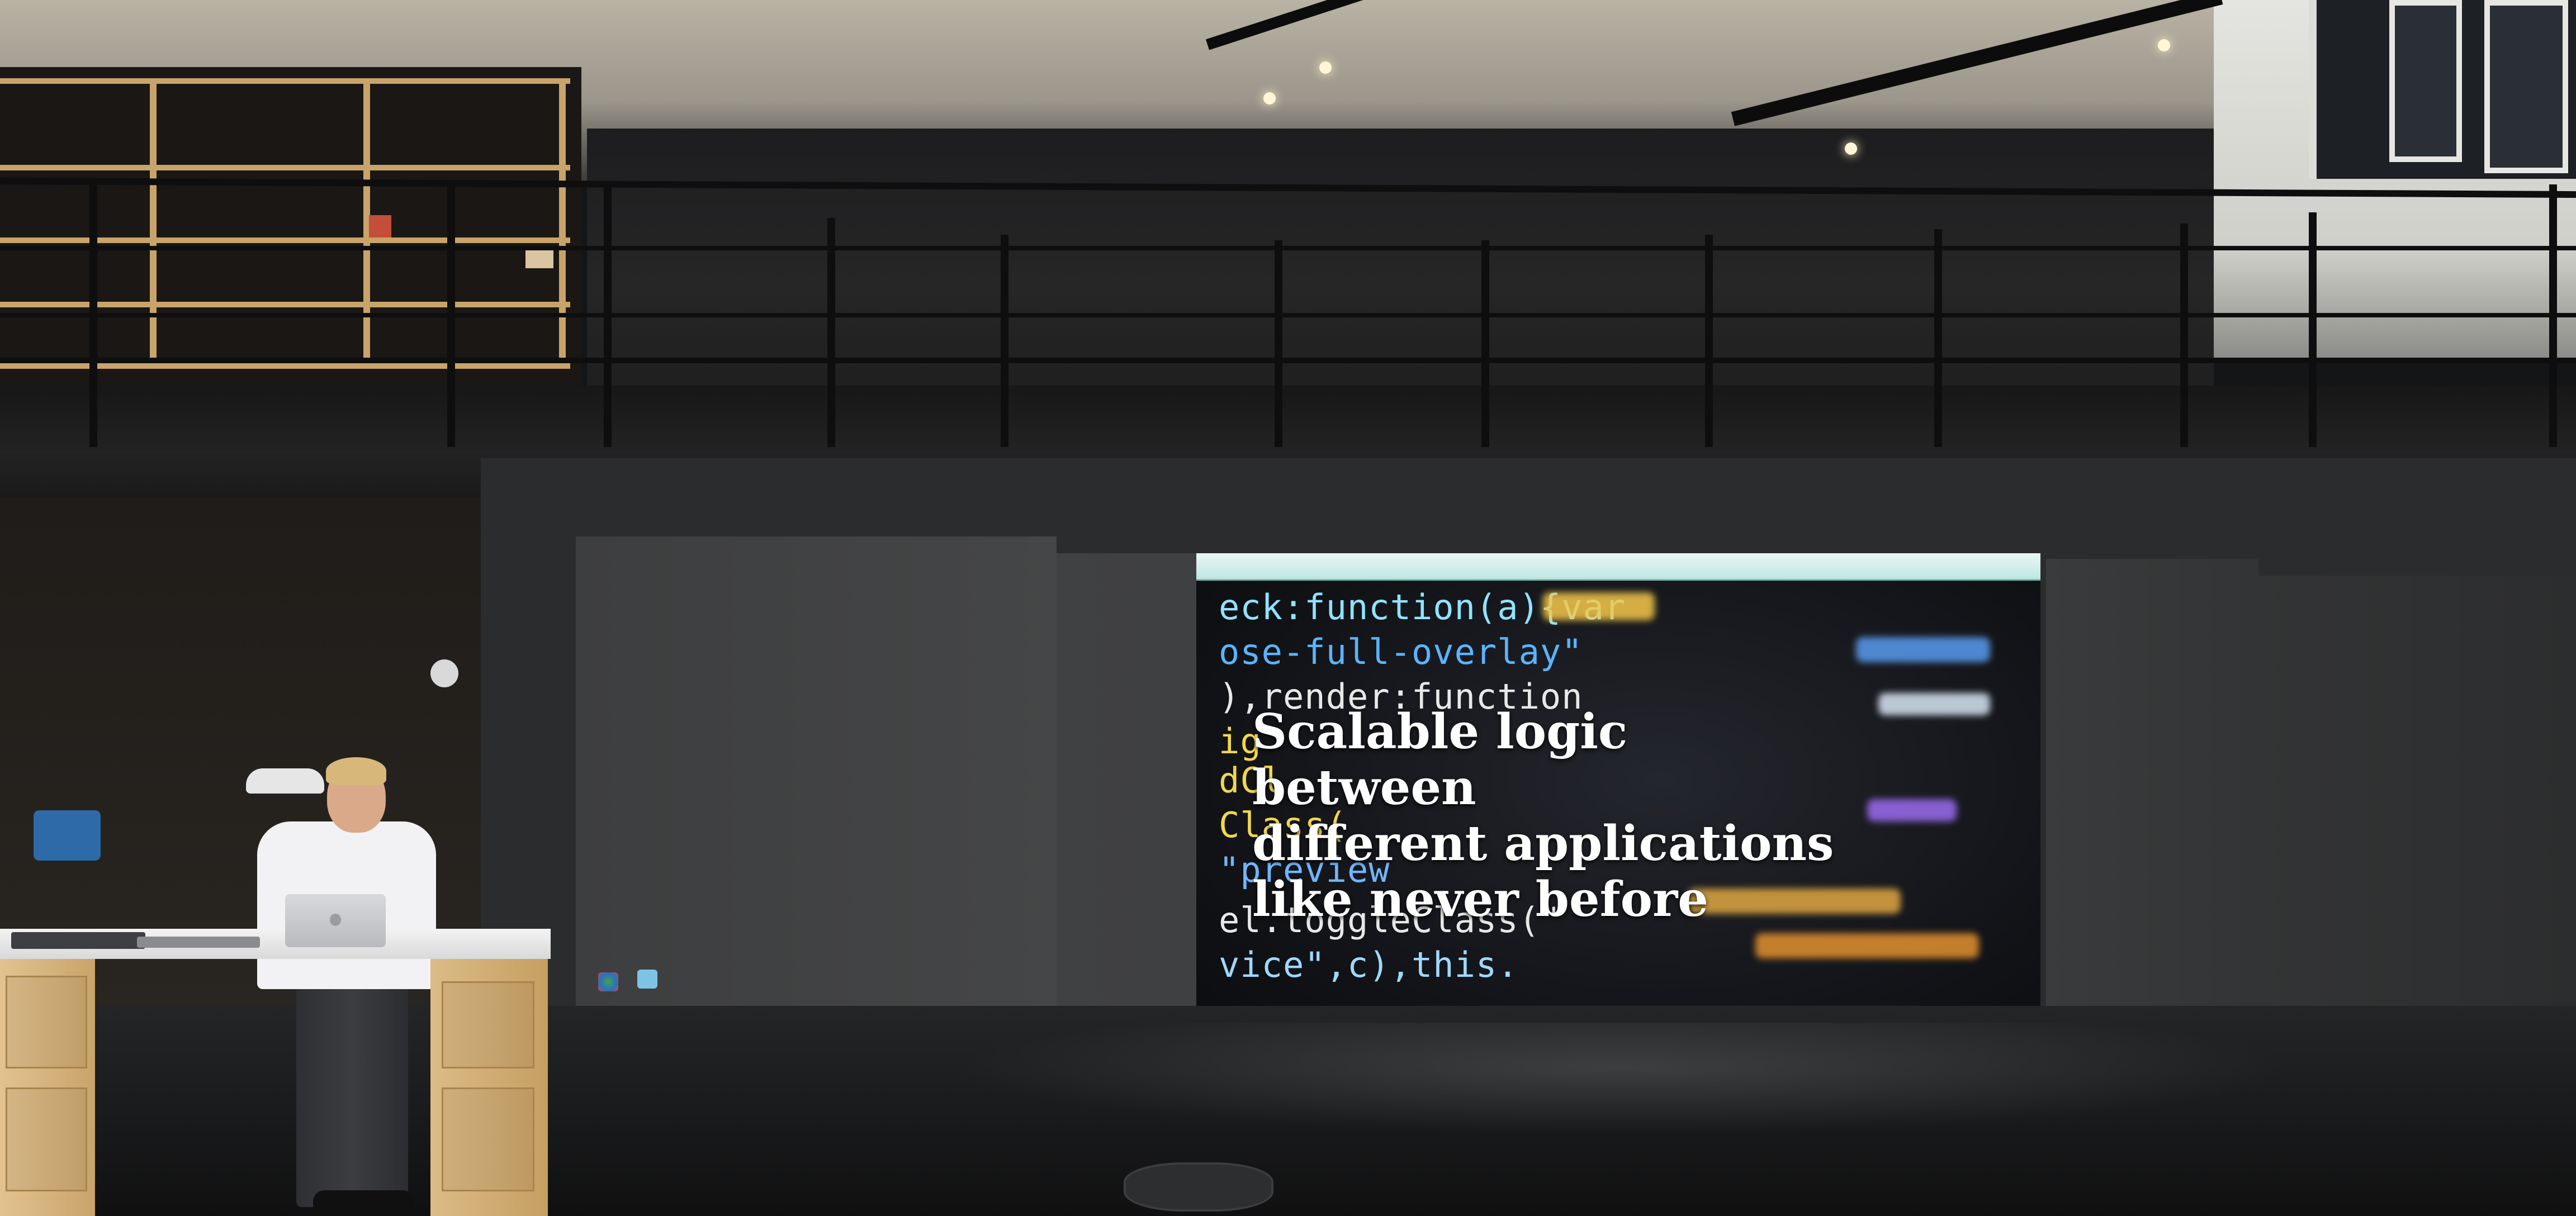  Describe the element at coordinates (380, 226) in the screenshot. I see `book` at that location.